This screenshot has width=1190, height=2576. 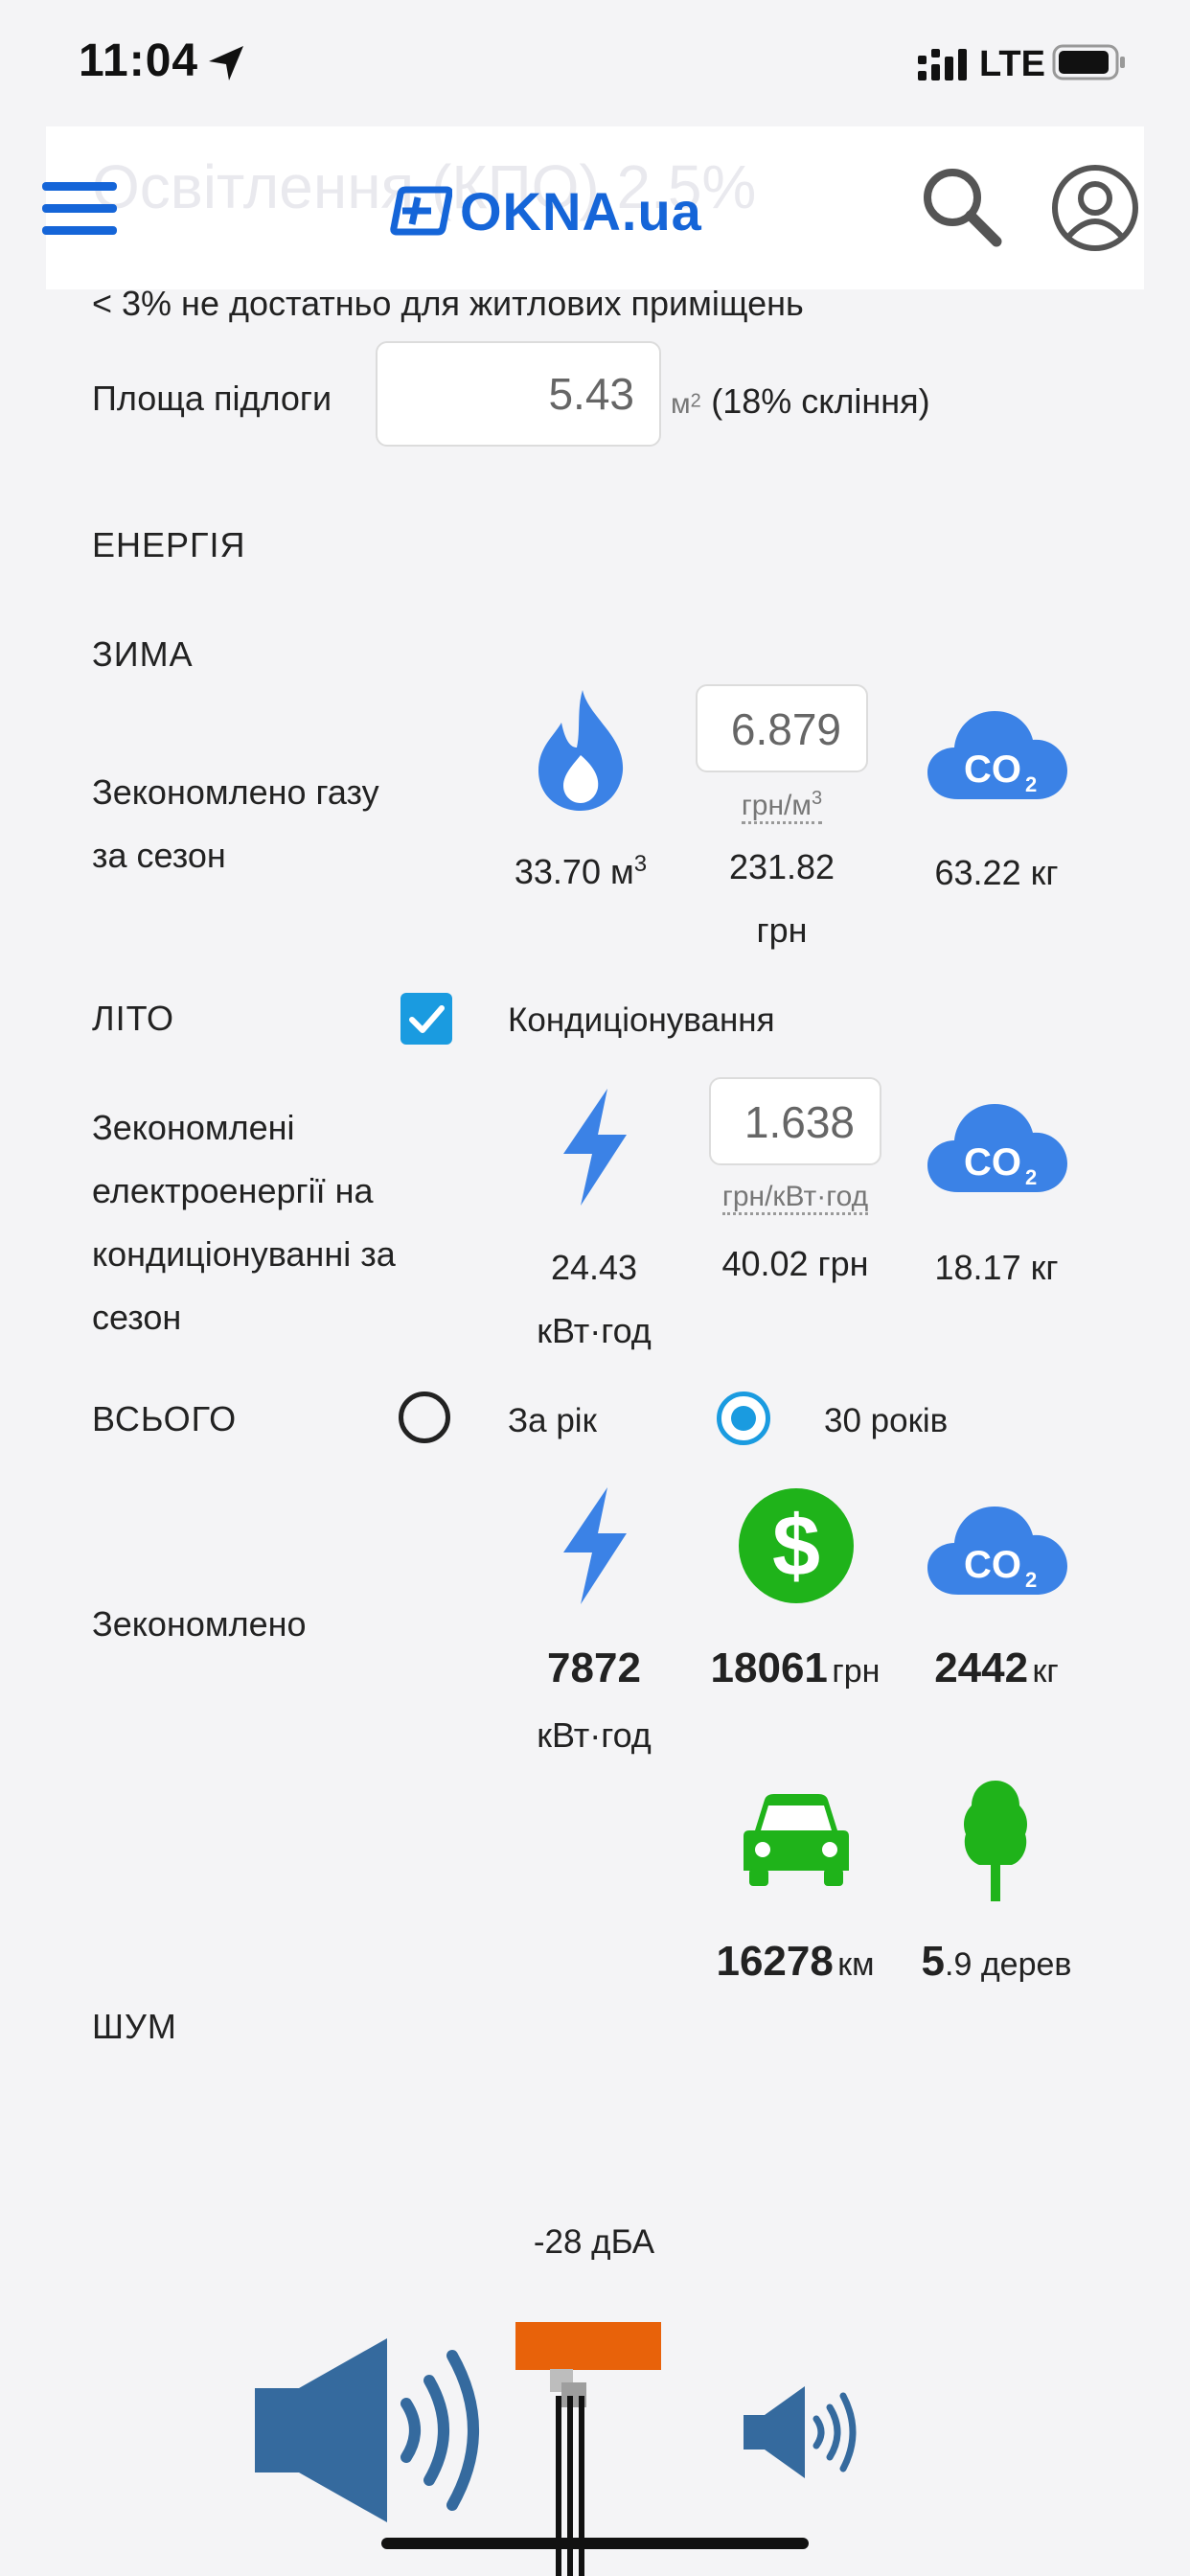 I want to click on winter-label-line1: Зекономлено газу, so click(x=236, y=792).